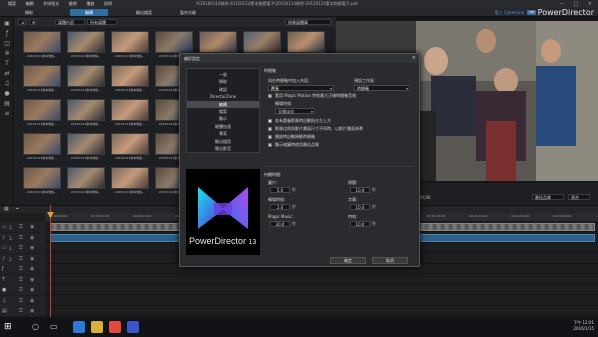  I want to click on close-icon: ×, so click(414, 58).